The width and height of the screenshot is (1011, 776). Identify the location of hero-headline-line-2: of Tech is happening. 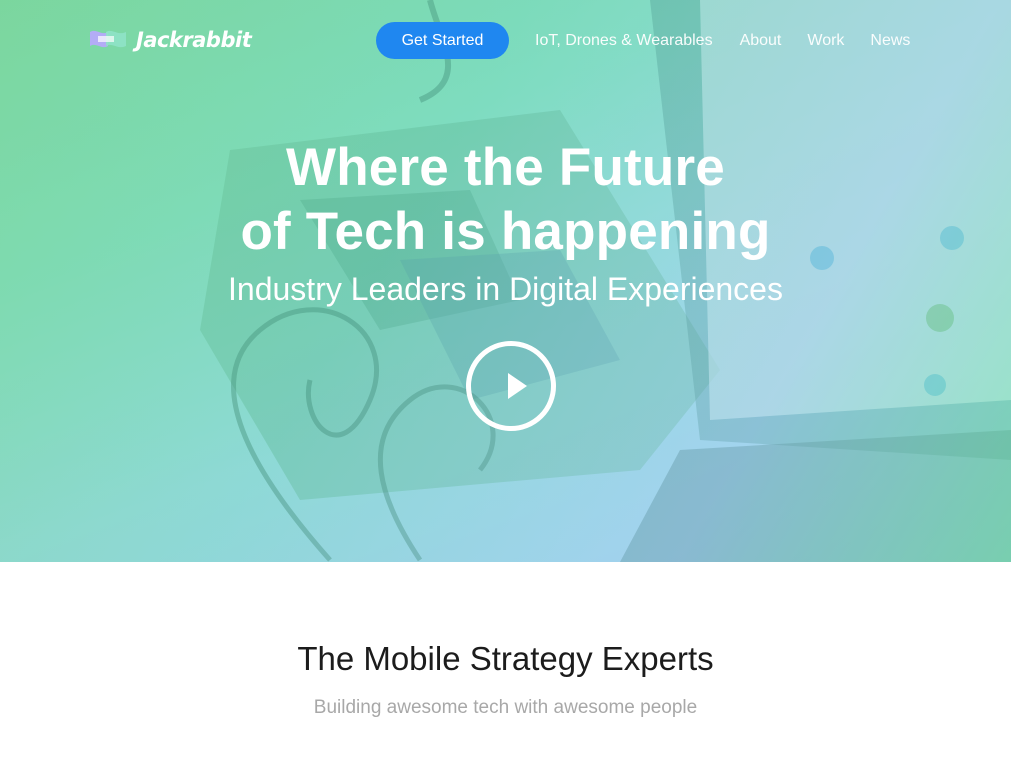
(505, 231).